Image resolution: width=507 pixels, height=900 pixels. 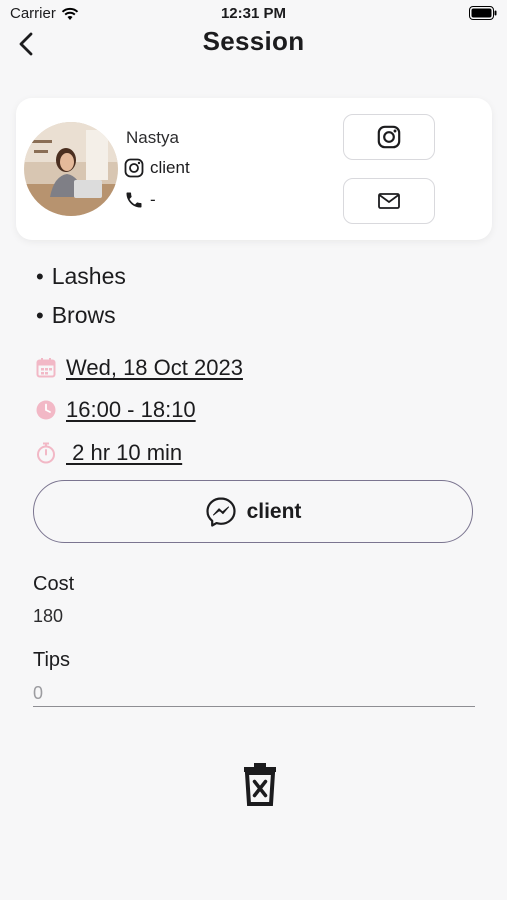 I want to click on session-duration-row: 2 hr 10 min, so click(x=109, y=453).